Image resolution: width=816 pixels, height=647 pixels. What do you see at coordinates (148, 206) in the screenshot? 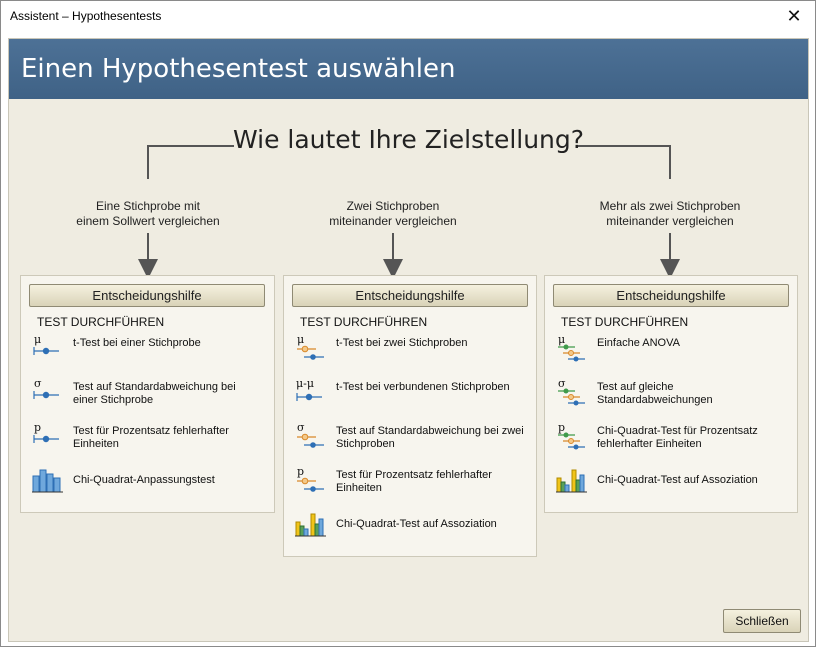
I see `goal-line: Eine Stichprobe mit` at bounding box center [148, 206].